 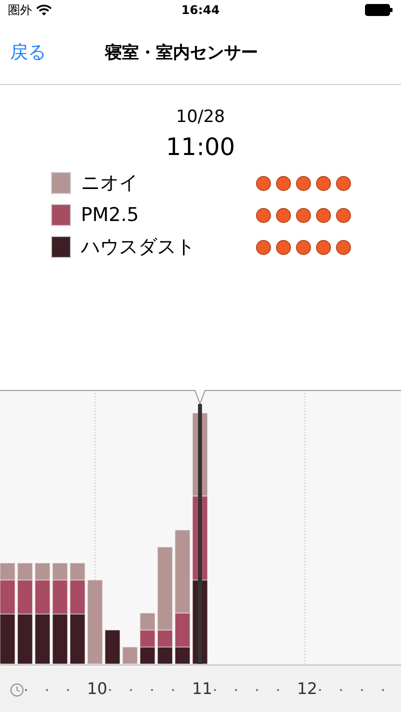 I want to click on time-text: 11:00, so click(x=201, y=147).